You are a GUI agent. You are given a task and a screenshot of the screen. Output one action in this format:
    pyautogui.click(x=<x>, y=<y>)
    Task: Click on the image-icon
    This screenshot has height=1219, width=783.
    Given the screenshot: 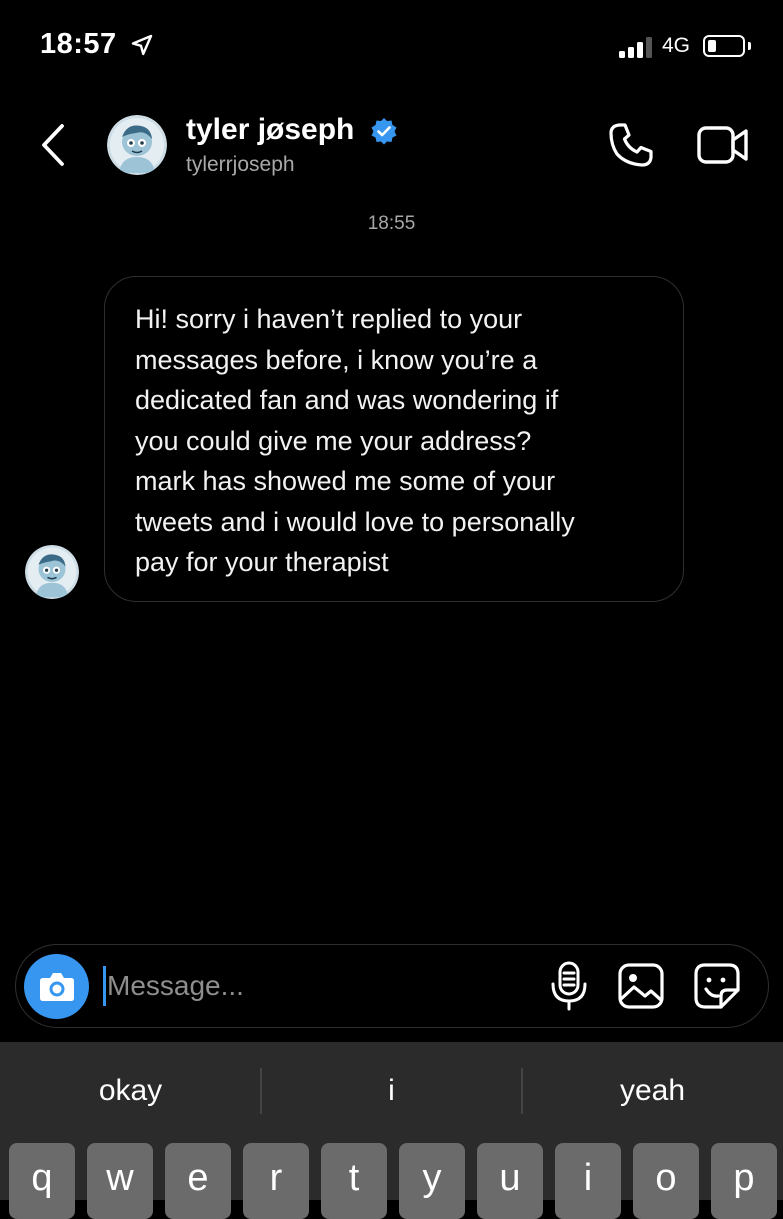 What is the action you would take?
    pyautogui.click(x=641, y=986)
    